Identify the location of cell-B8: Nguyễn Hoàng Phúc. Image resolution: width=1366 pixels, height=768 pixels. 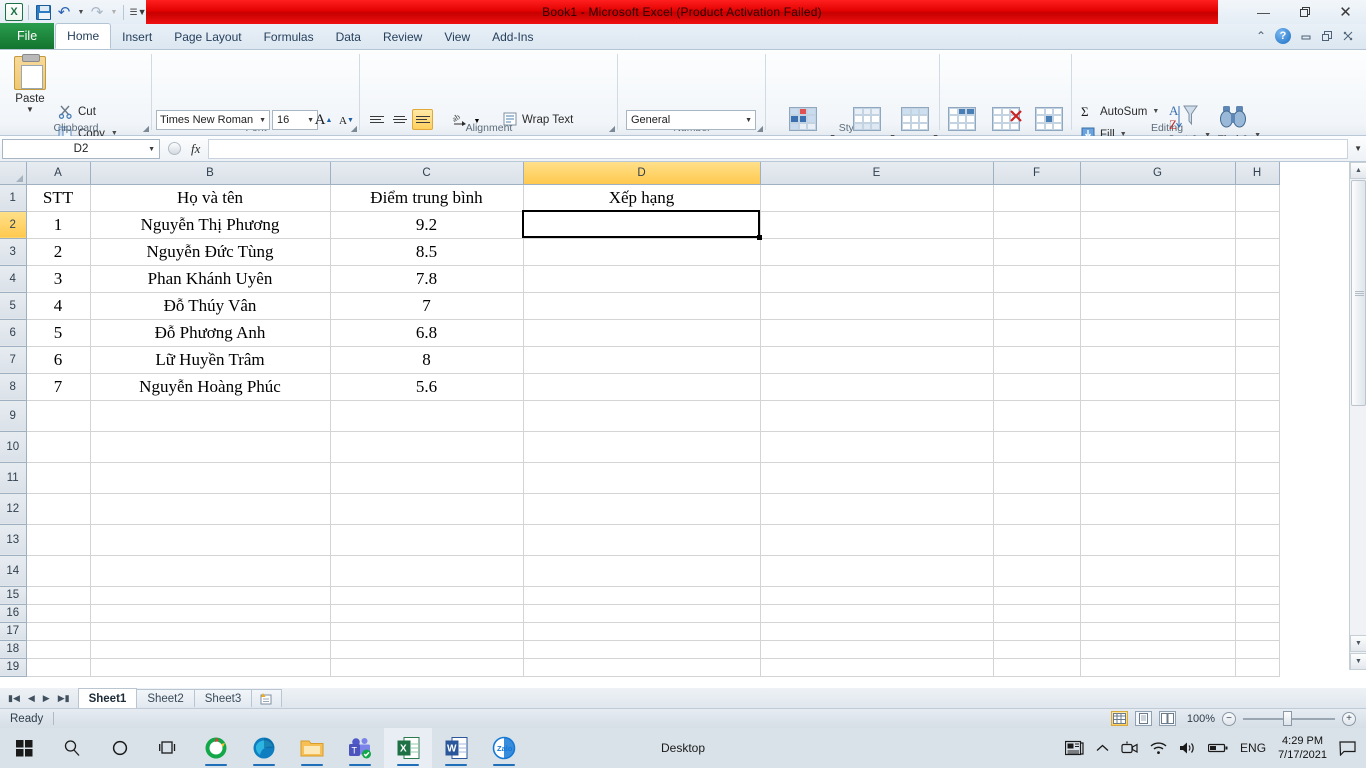
(210, 387).